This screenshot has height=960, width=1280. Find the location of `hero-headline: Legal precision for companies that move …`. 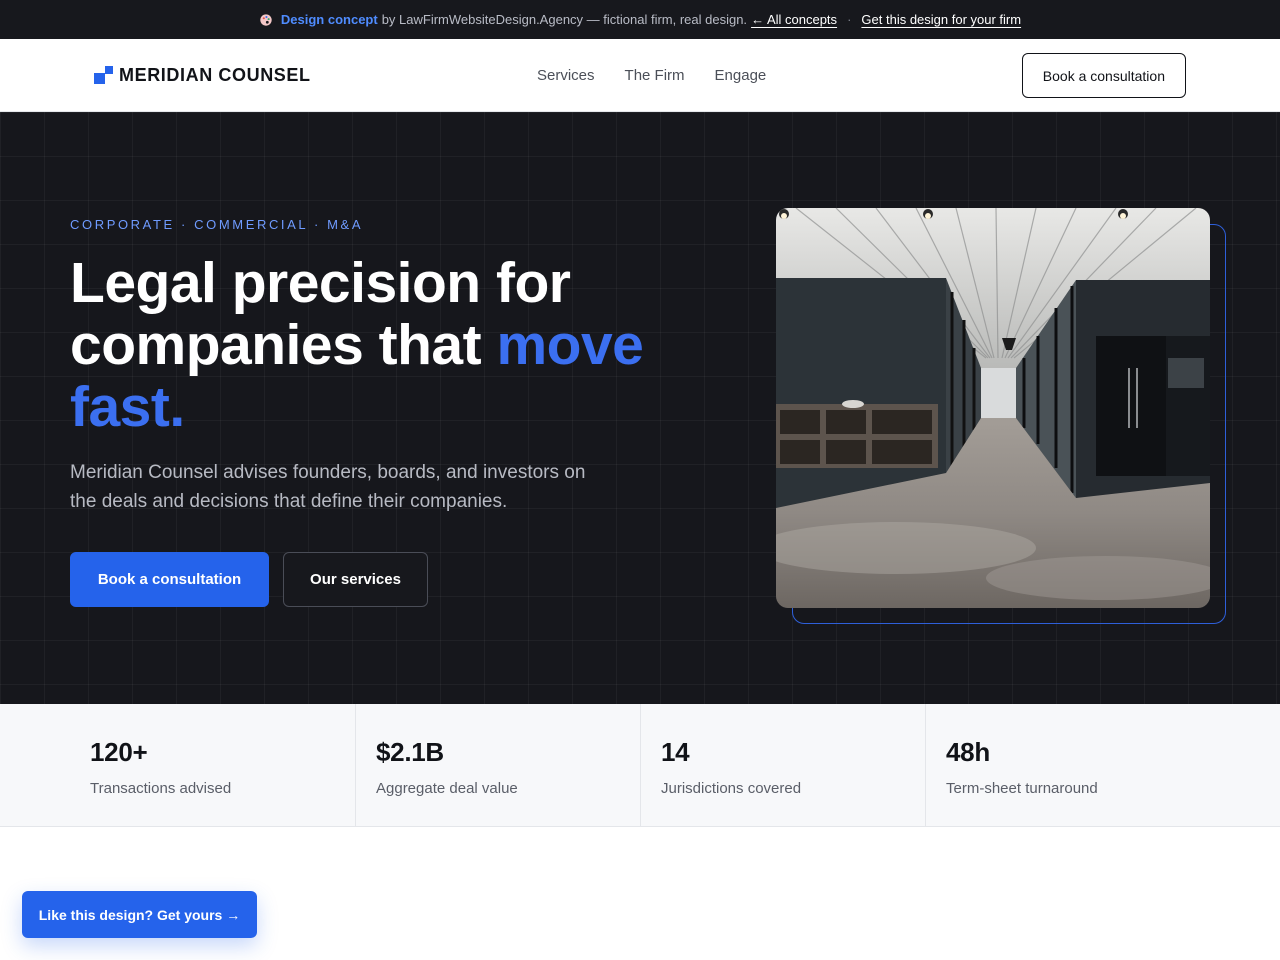

hero-headline: Legal precision for companies that move … is located at coordinates (390, 345).